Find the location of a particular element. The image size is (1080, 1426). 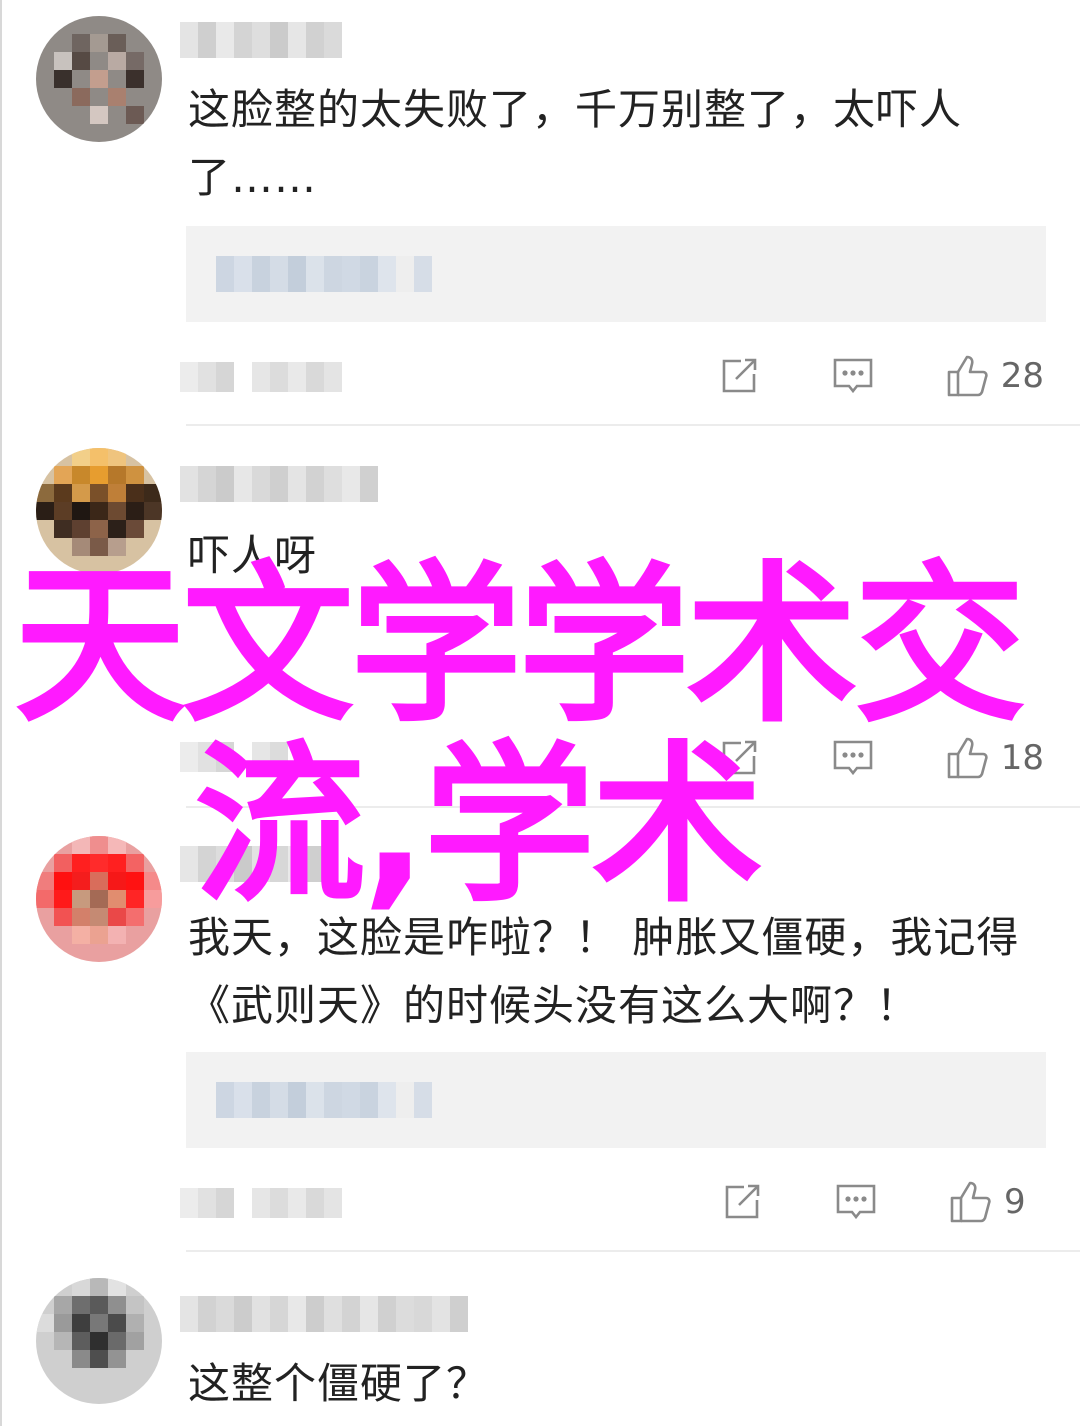

like-count: 9 is located at coordinates (1015, 1202).